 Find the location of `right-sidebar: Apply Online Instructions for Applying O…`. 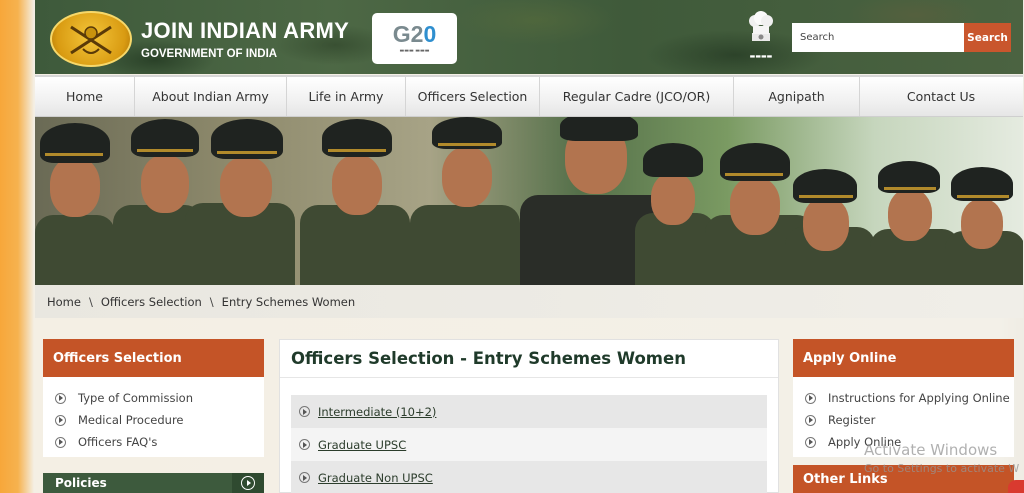

right-sidebar: Apply Online Instructions for Applying O… is located at coordinates (903, 398).